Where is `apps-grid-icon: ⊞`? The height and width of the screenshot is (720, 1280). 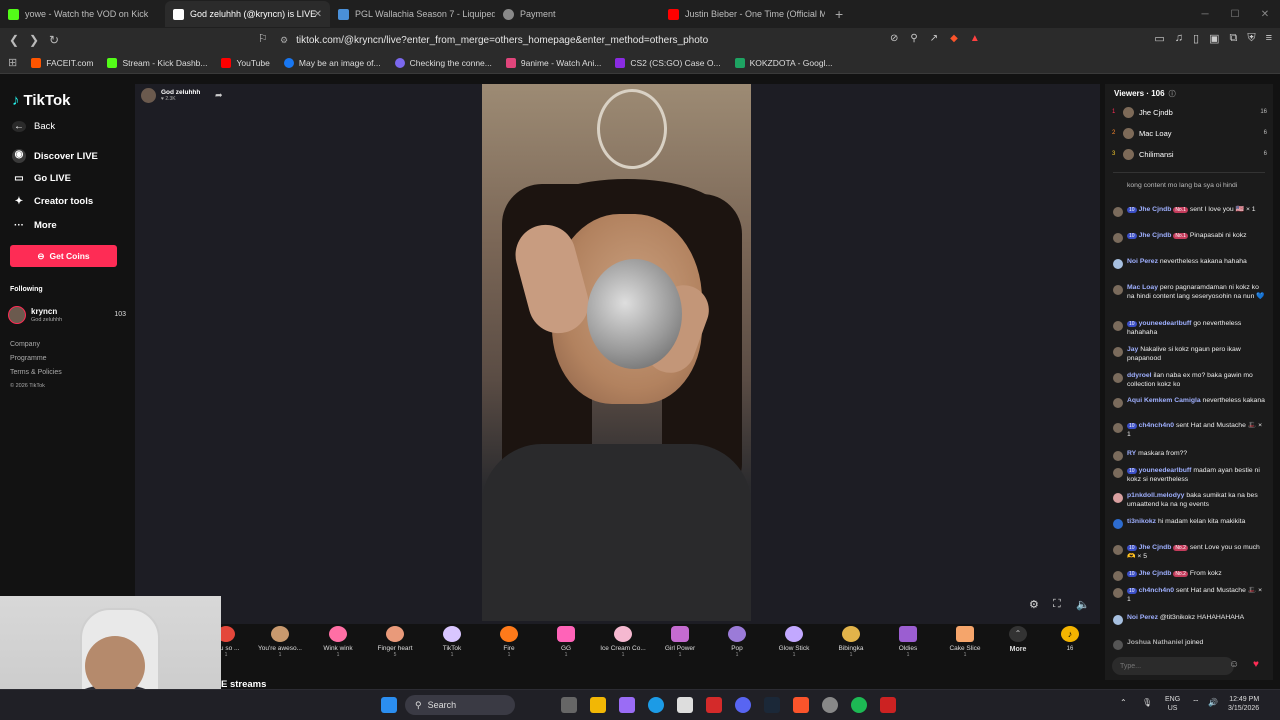
apps-grid-icon: ⊞ is located at coordinates (12, 62).